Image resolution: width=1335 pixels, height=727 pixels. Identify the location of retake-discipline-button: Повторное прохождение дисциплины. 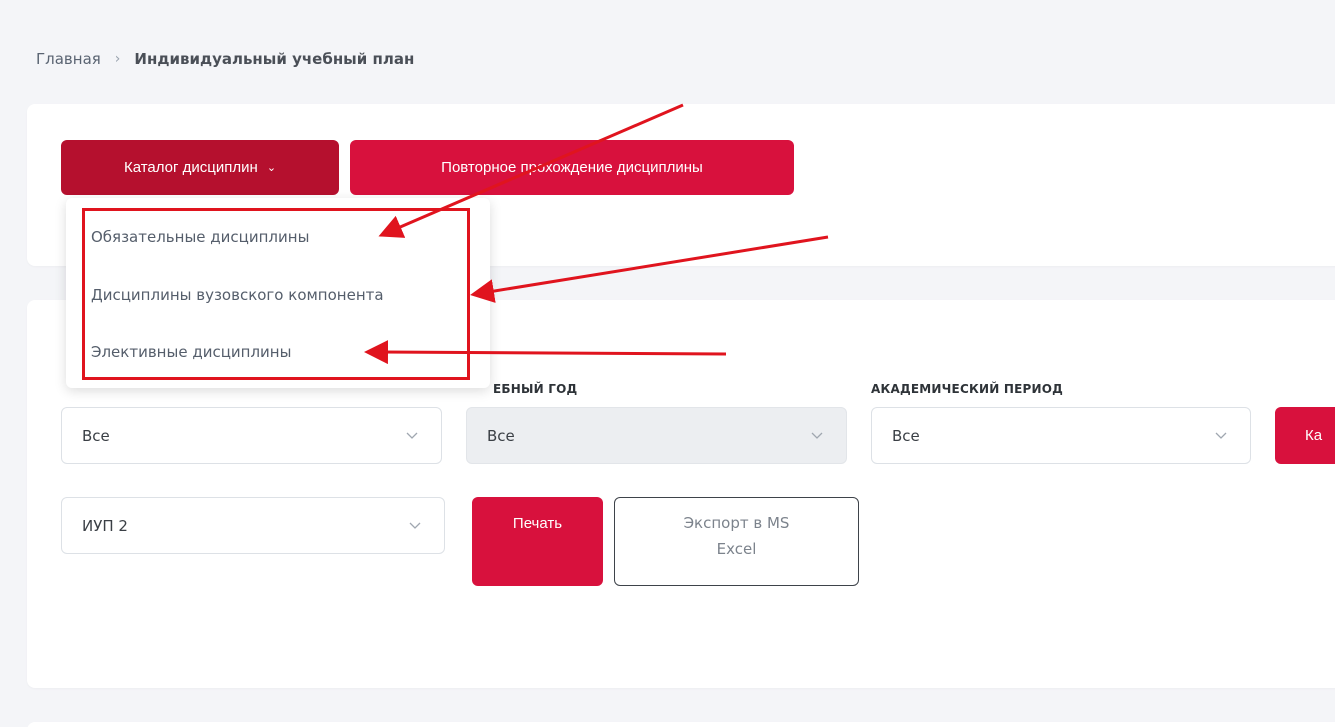
(572, 167).